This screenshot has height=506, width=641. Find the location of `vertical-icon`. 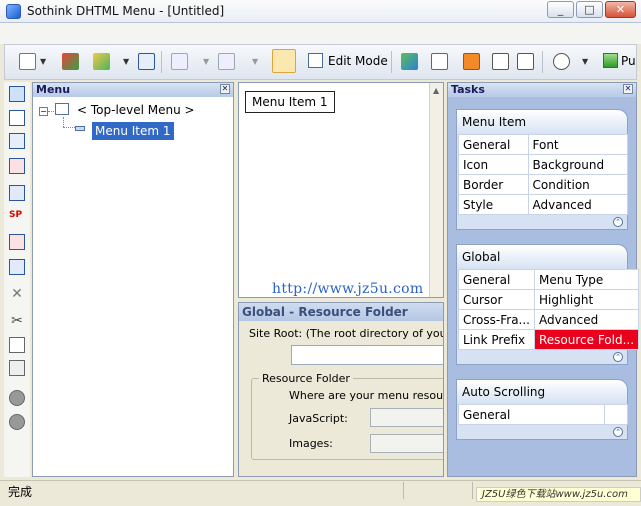

vertical-icon is located at coordinates (17, 267).